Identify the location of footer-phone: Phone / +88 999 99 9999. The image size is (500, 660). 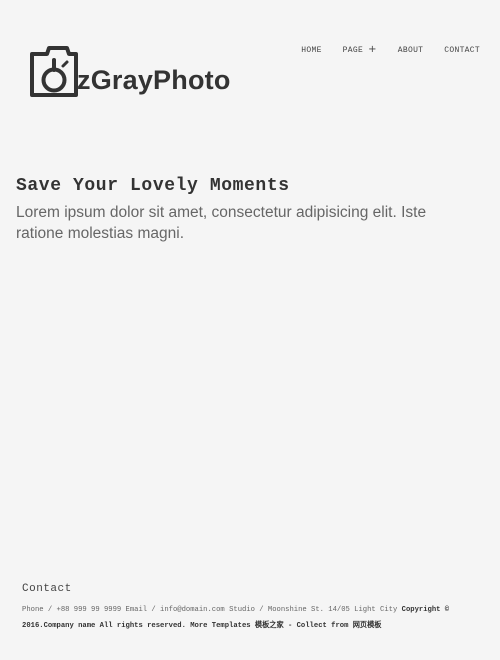
(72, 610).